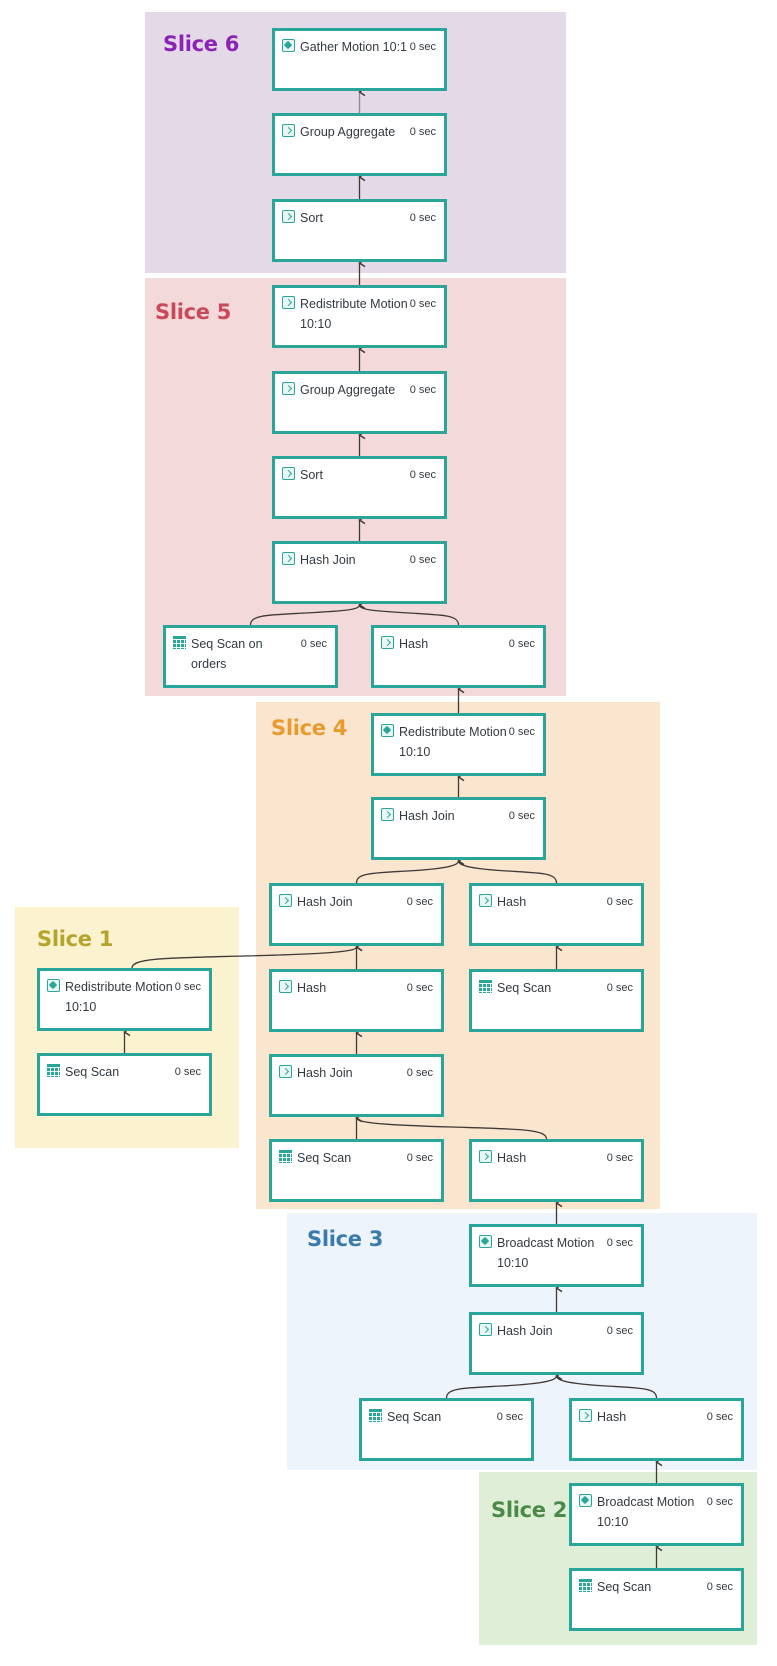  What do you see at coordinates (345, 1239) in the screenshot?
I see `slice-3-label: Slice 3` at bounding box center [345, 1239].